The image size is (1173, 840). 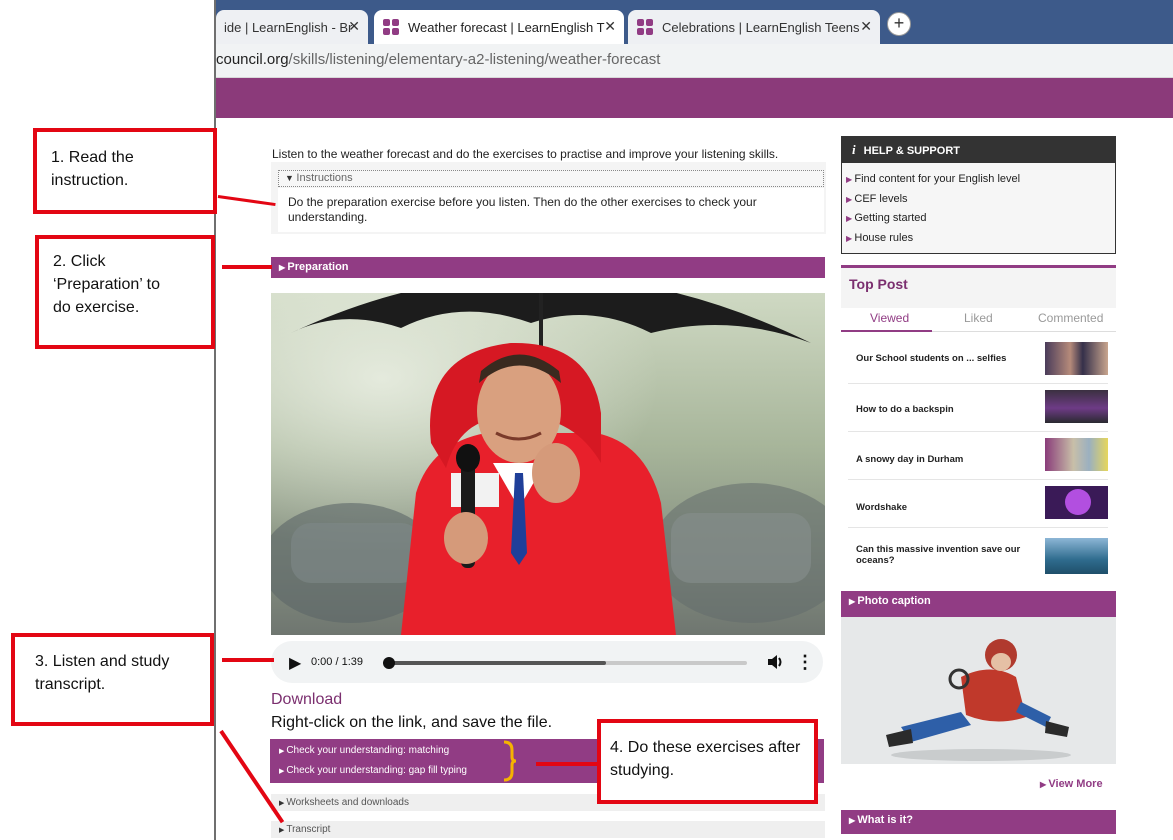 I want to click on browser-tab-1: ide | LearnEnglish - Br ✕, so click(x=292, y=27).